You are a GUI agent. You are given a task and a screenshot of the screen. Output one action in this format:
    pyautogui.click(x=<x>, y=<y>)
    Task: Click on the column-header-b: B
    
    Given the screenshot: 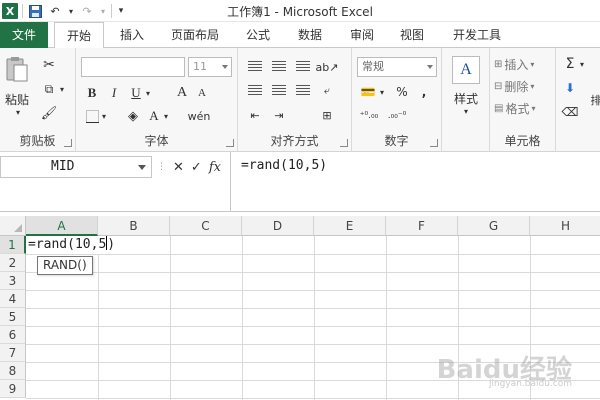 What is the action you would take?
    pyautogui.click(x=134, y=226)
    